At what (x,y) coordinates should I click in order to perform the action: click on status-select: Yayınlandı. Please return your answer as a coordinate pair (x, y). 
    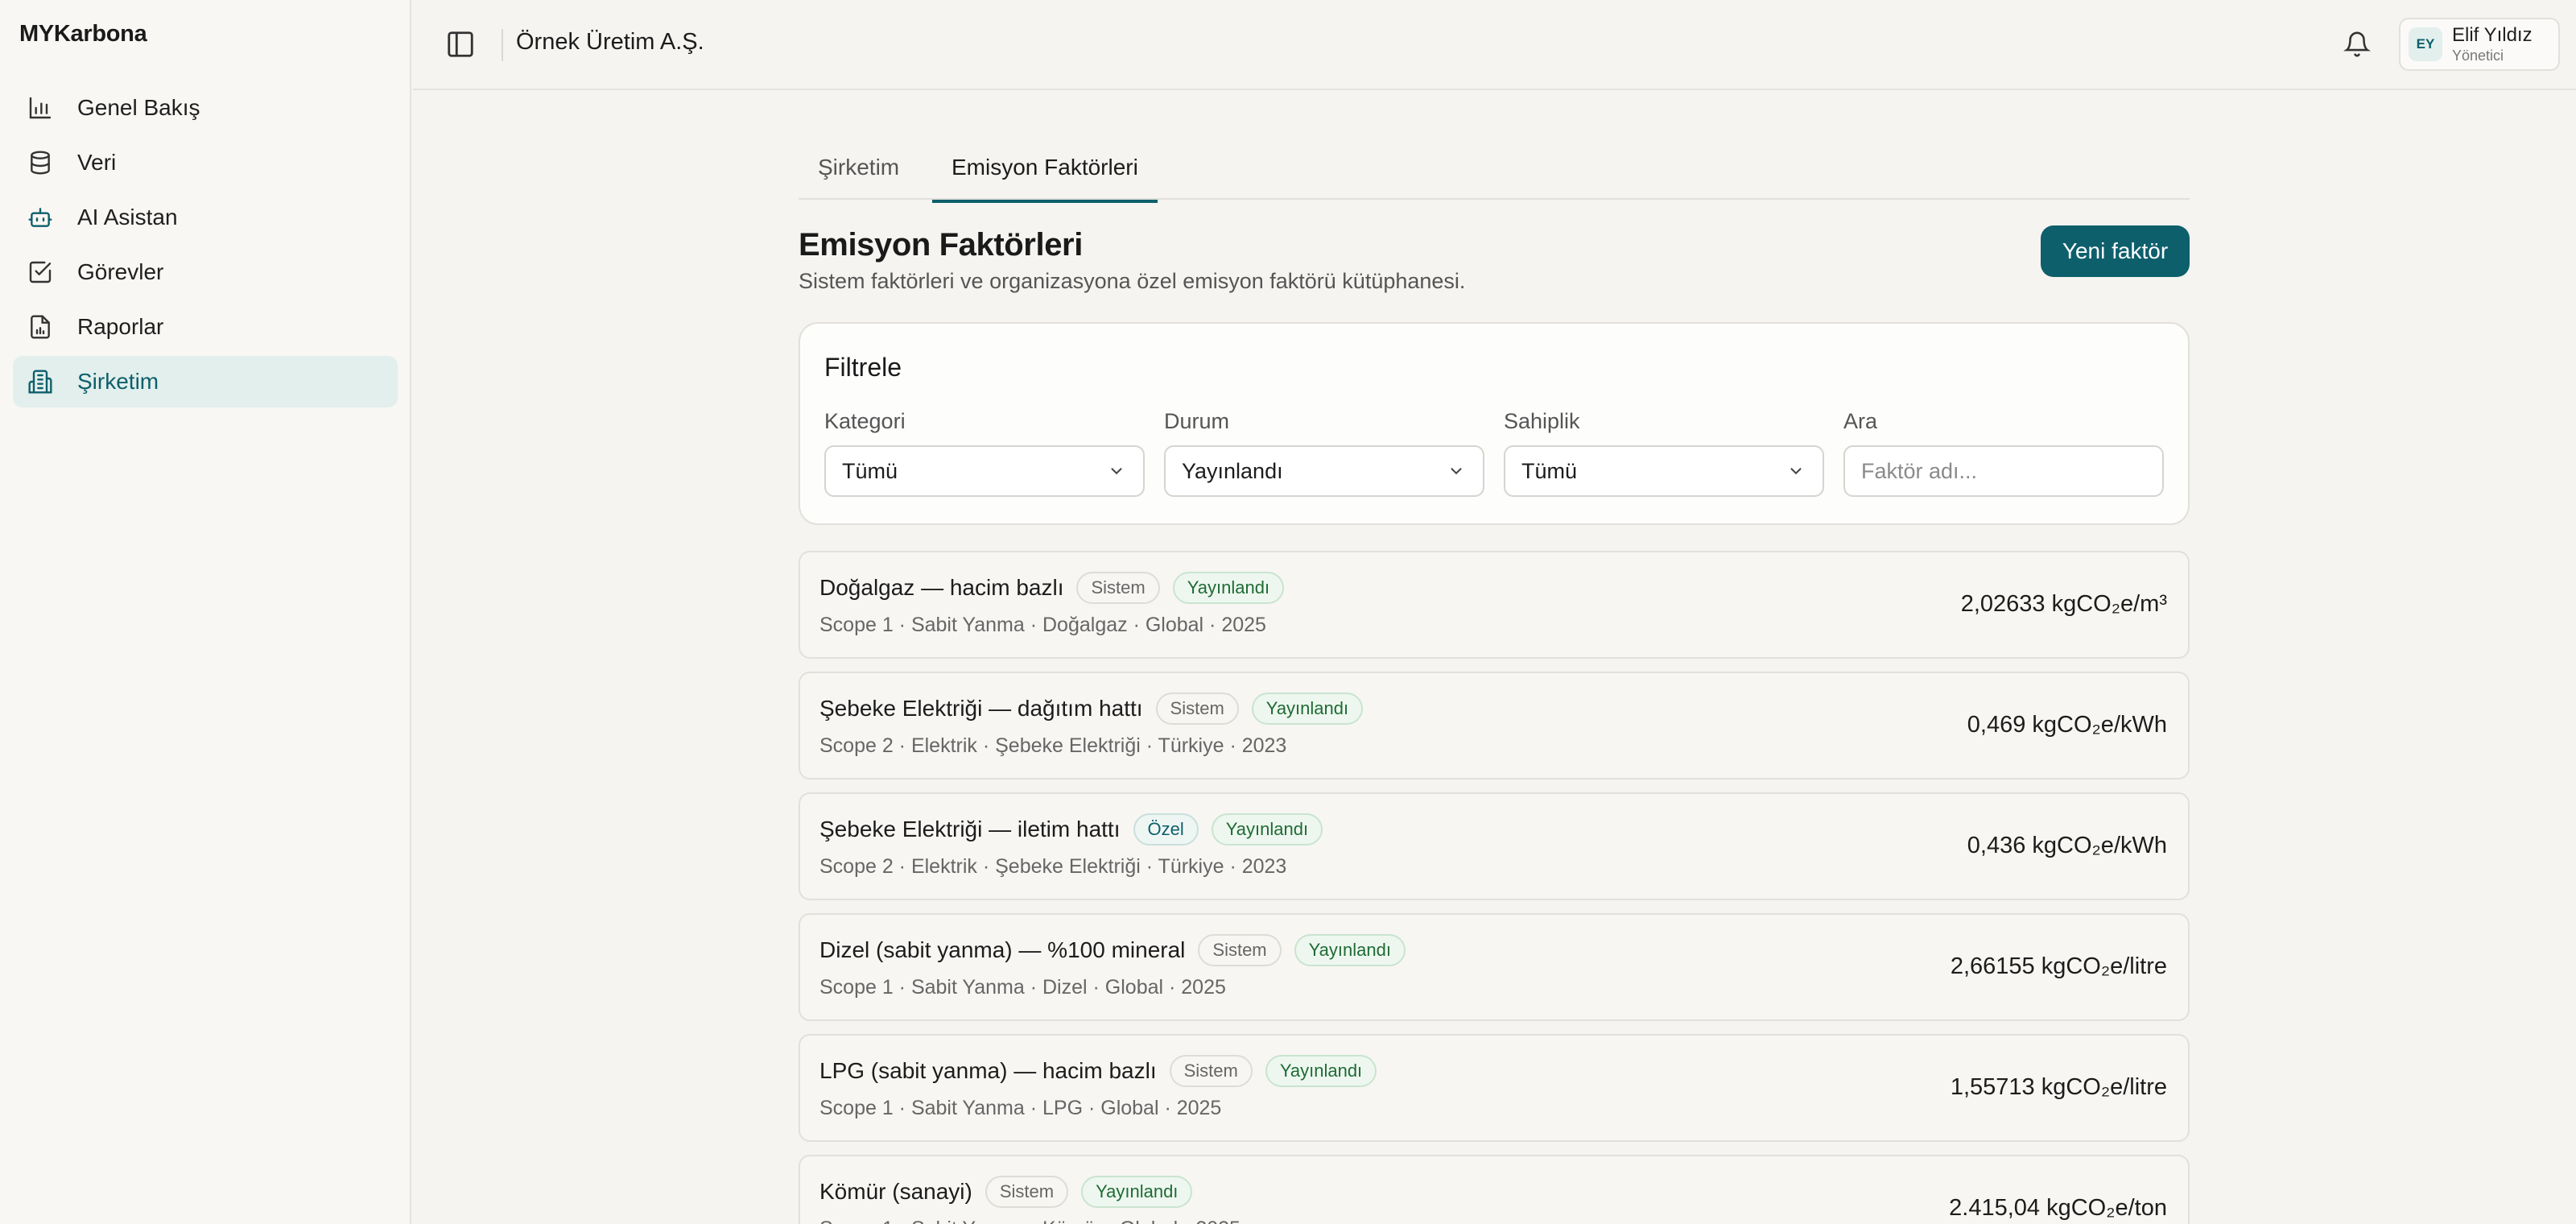
    Looking at the image, I should click on (1324, 471).